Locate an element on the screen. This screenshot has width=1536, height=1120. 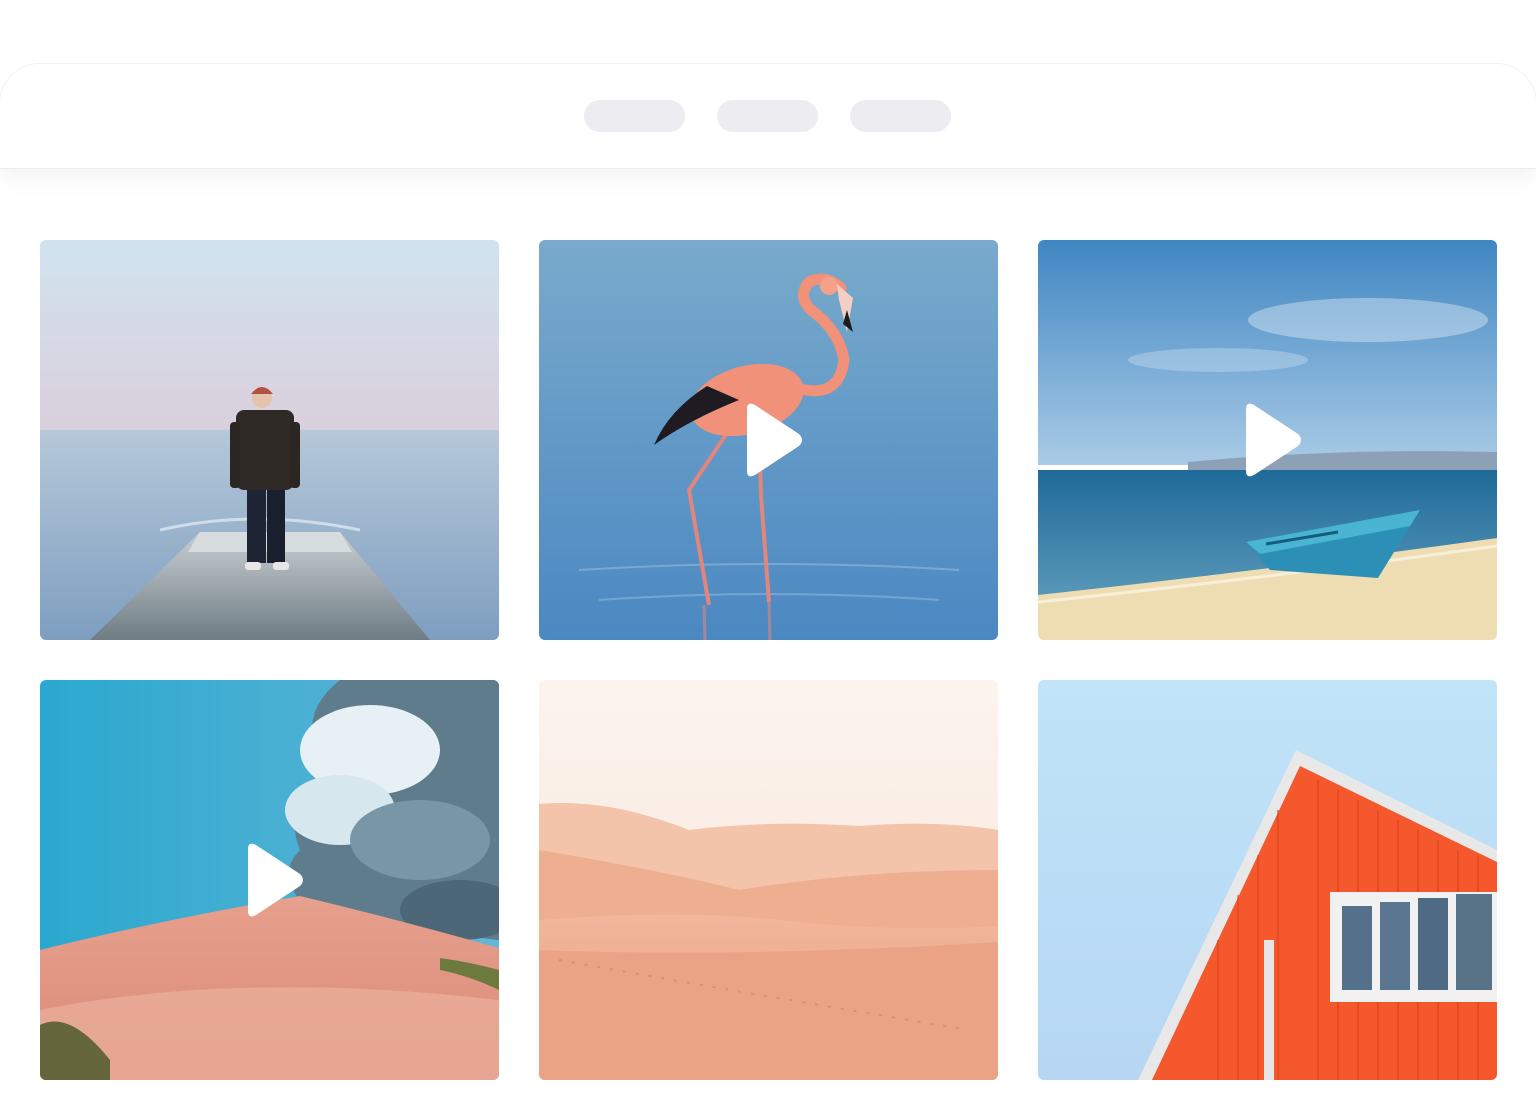
gallery-tile-desert-dune-clouds is located at coordinates (269, 880).